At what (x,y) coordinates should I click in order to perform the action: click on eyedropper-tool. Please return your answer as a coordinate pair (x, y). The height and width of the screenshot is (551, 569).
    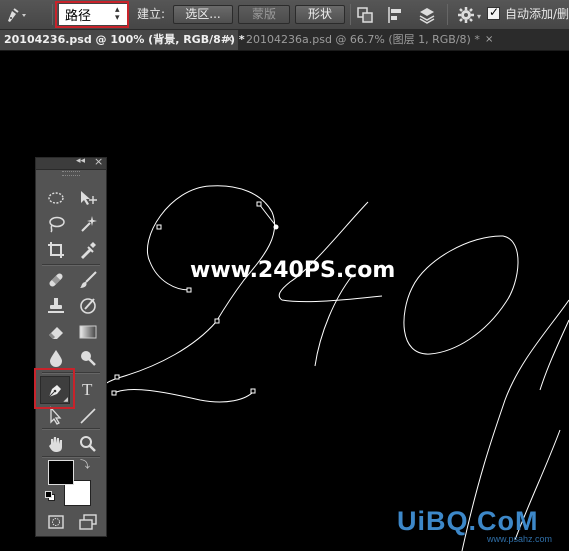
    Looking at the image, I should click on (88, 250).